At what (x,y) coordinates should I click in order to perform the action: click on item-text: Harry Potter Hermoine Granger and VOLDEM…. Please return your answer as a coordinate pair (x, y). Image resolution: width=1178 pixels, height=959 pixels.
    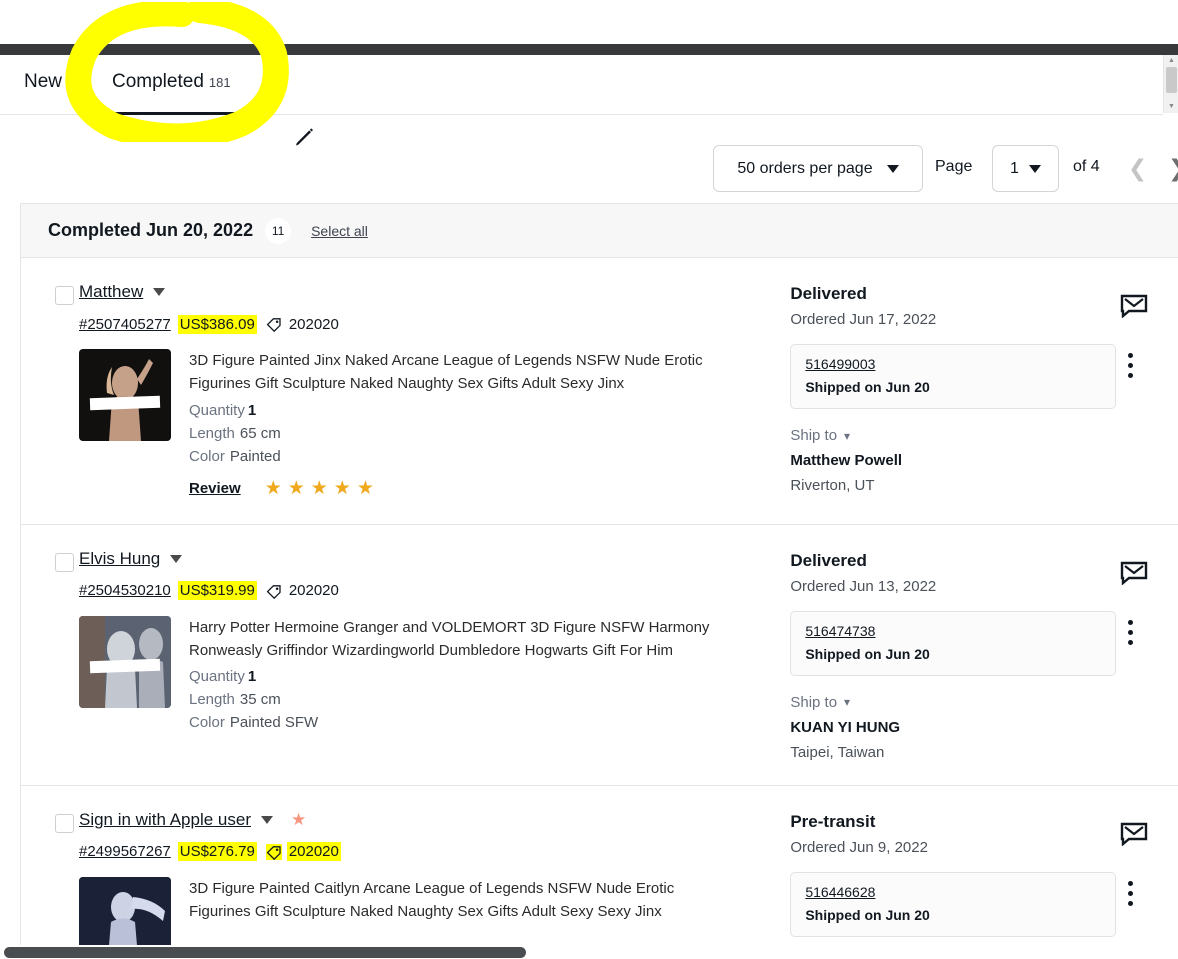
    Looking at the image, I should click on (454, 674).